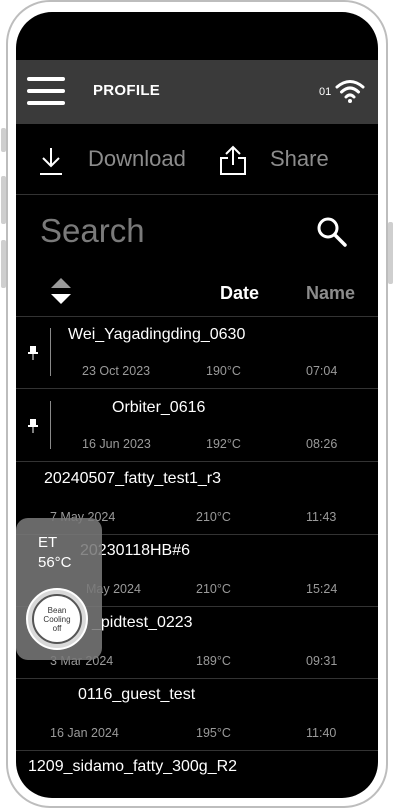 The height and width of the screenshot is (810, 394). What do you see at coordinates (213, 661) in the screenshot?
I see `profile-temp: 189°C` at bounding box center [213, 661].